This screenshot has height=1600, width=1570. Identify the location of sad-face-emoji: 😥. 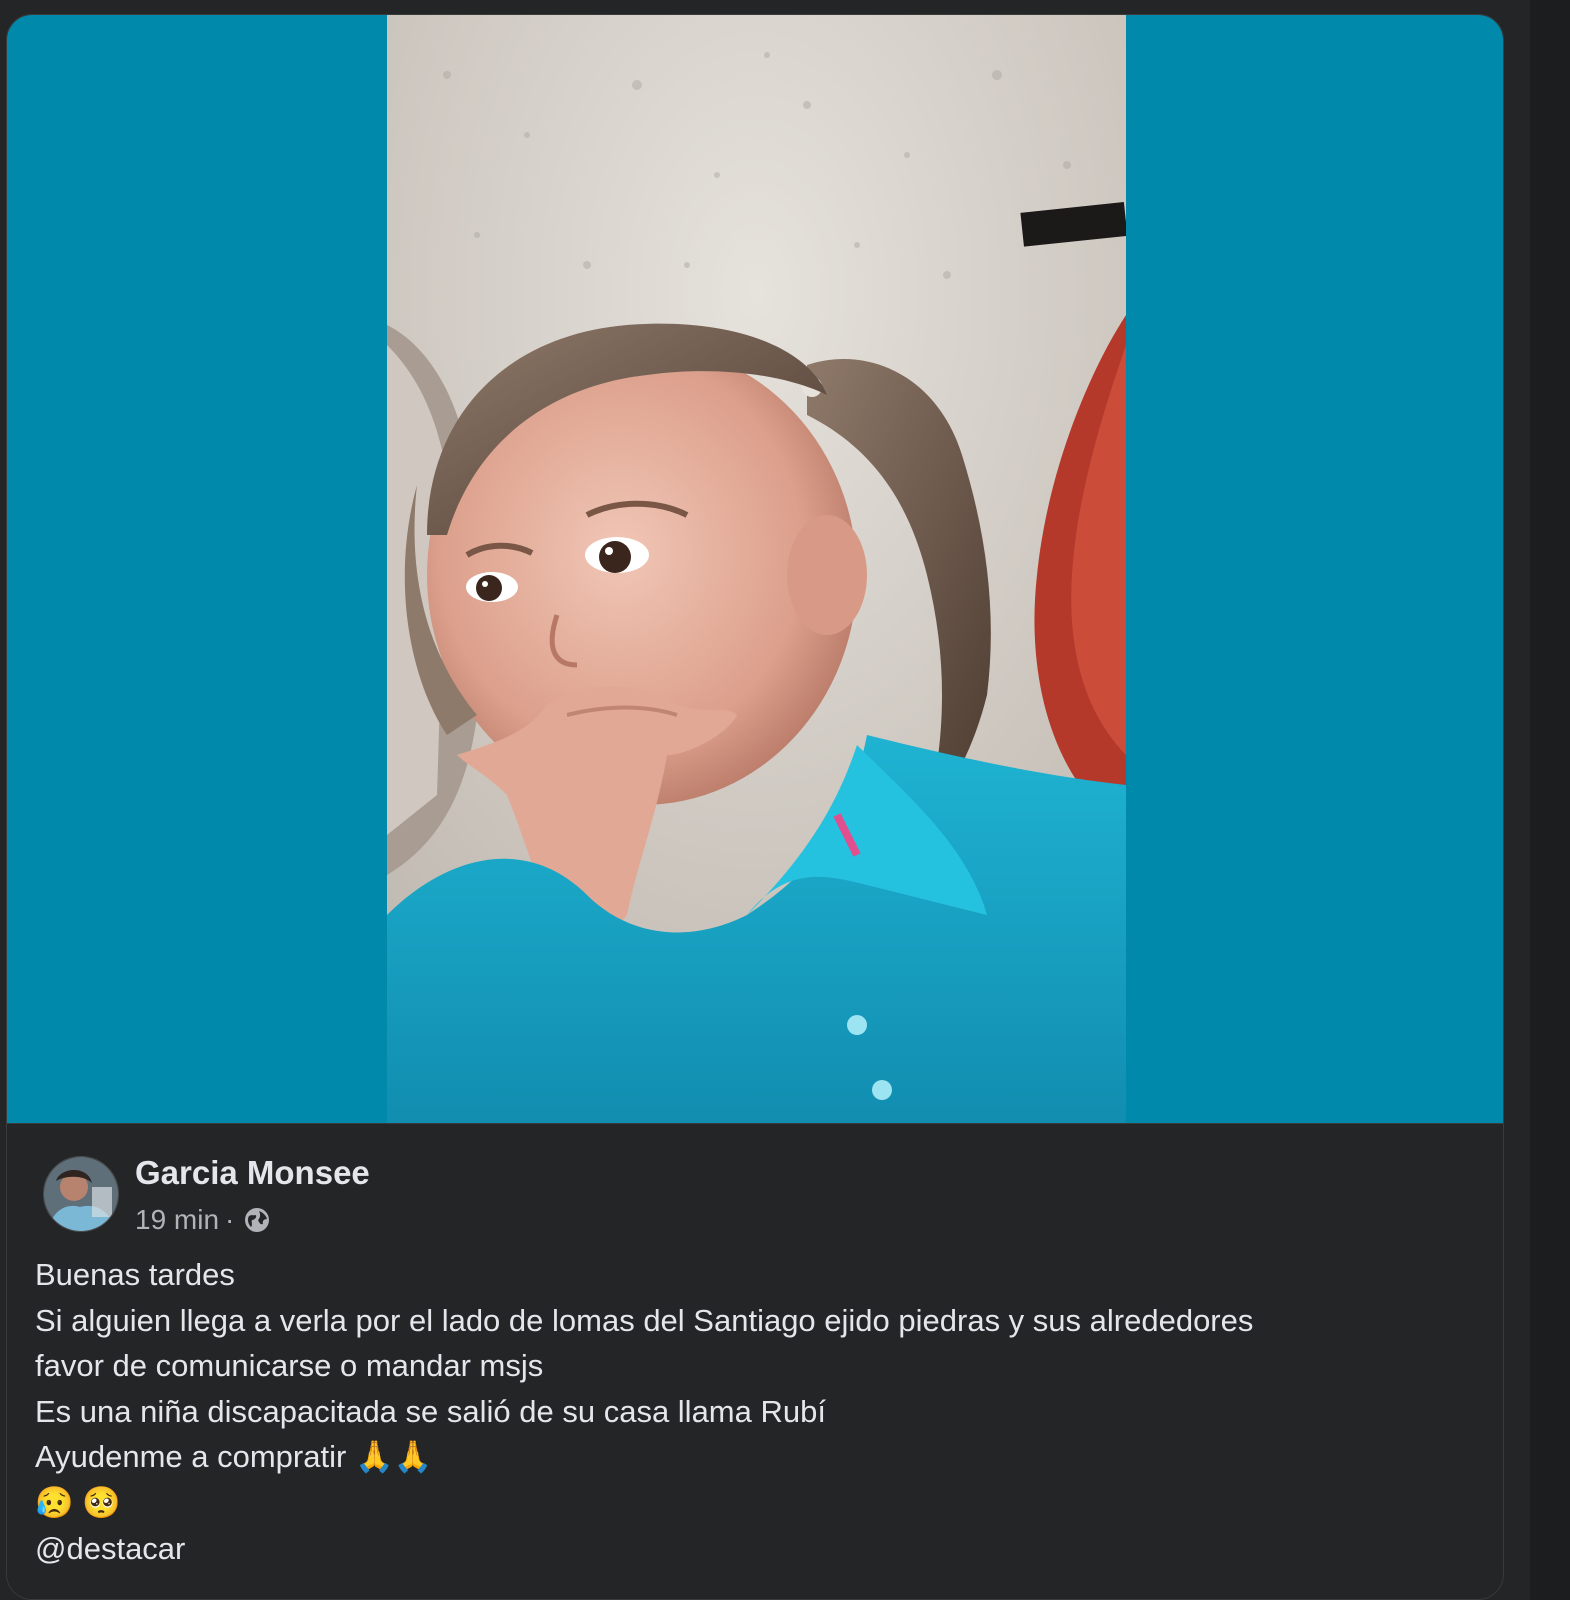
(54, 1502).